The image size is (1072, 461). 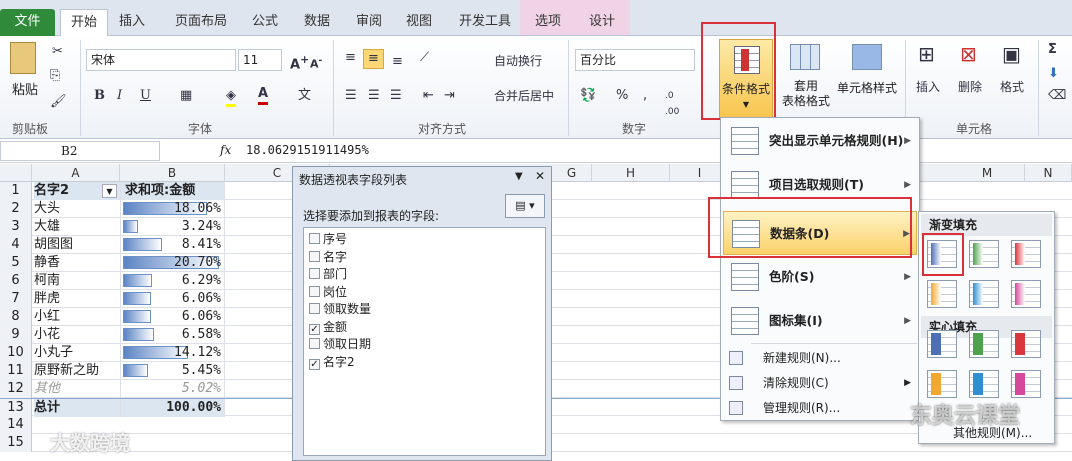 I want to click on row-header: 12, so click(x=16, y=389).